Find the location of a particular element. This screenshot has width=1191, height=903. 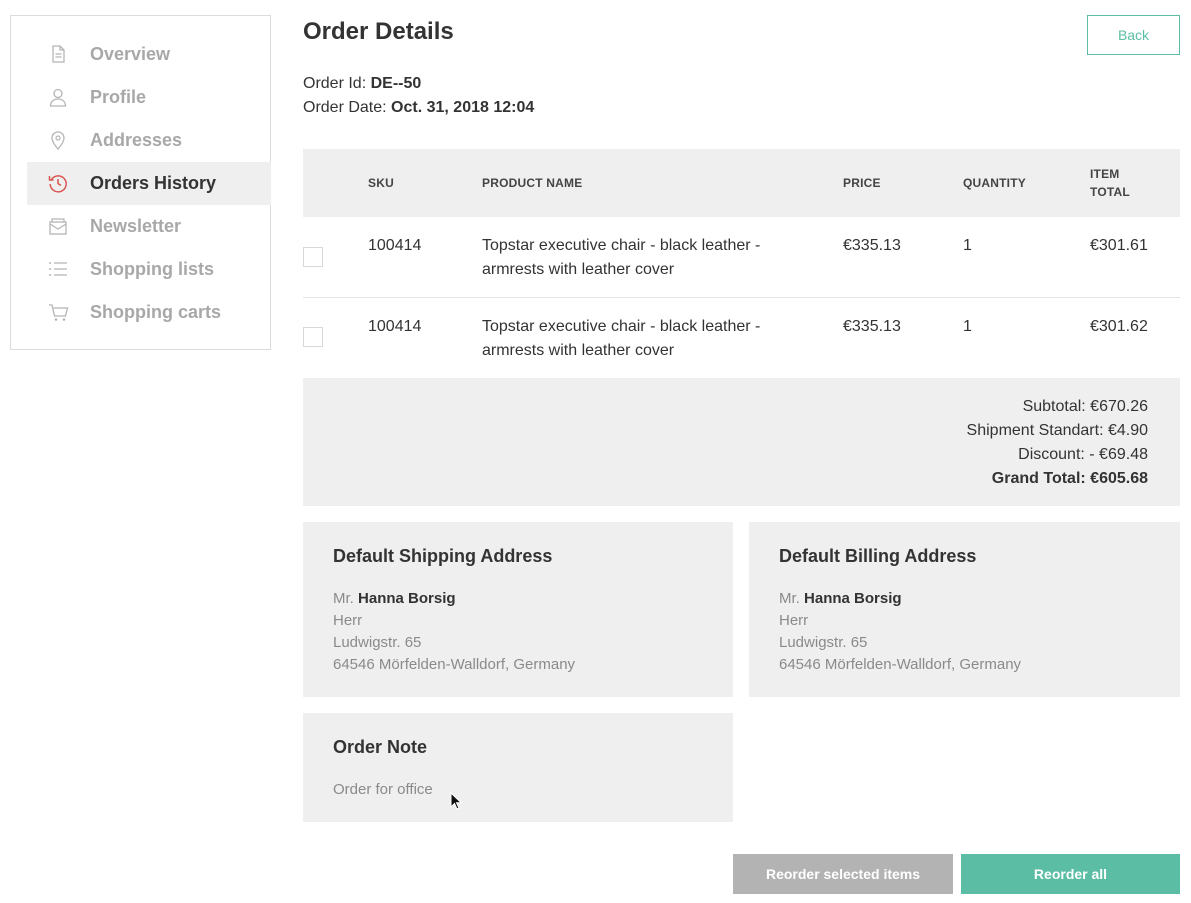

sidebar-item-label: Shopping carts is located at coordinates (156, 312).